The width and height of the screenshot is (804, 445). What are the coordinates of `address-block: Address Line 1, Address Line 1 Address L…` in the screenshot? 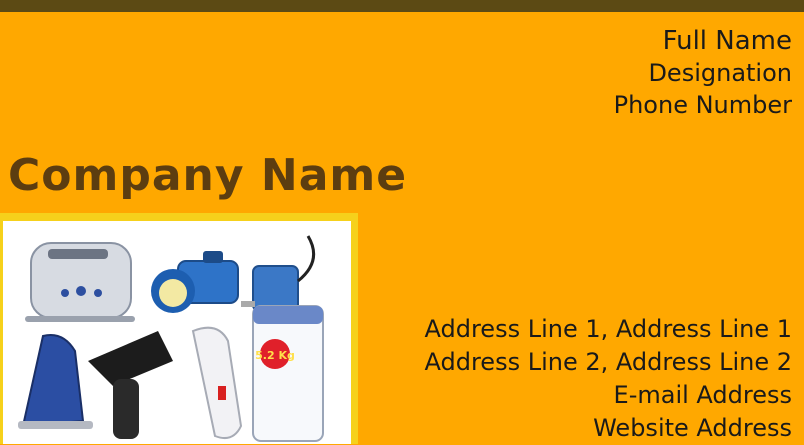 It's located at (609, 379).